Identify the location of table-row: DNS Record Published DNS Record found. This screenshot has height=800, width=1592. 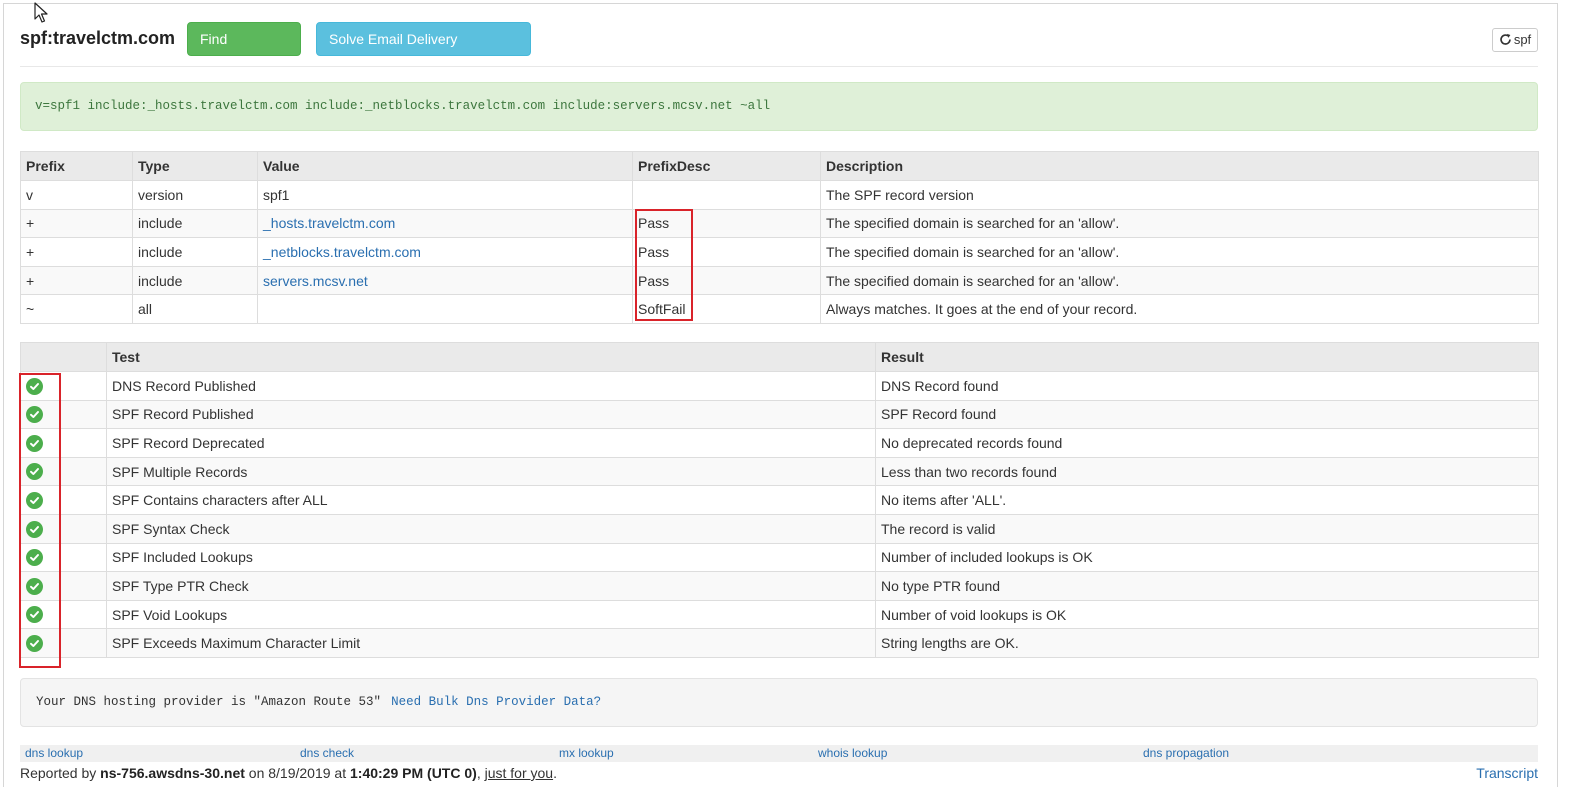
(779, 386).